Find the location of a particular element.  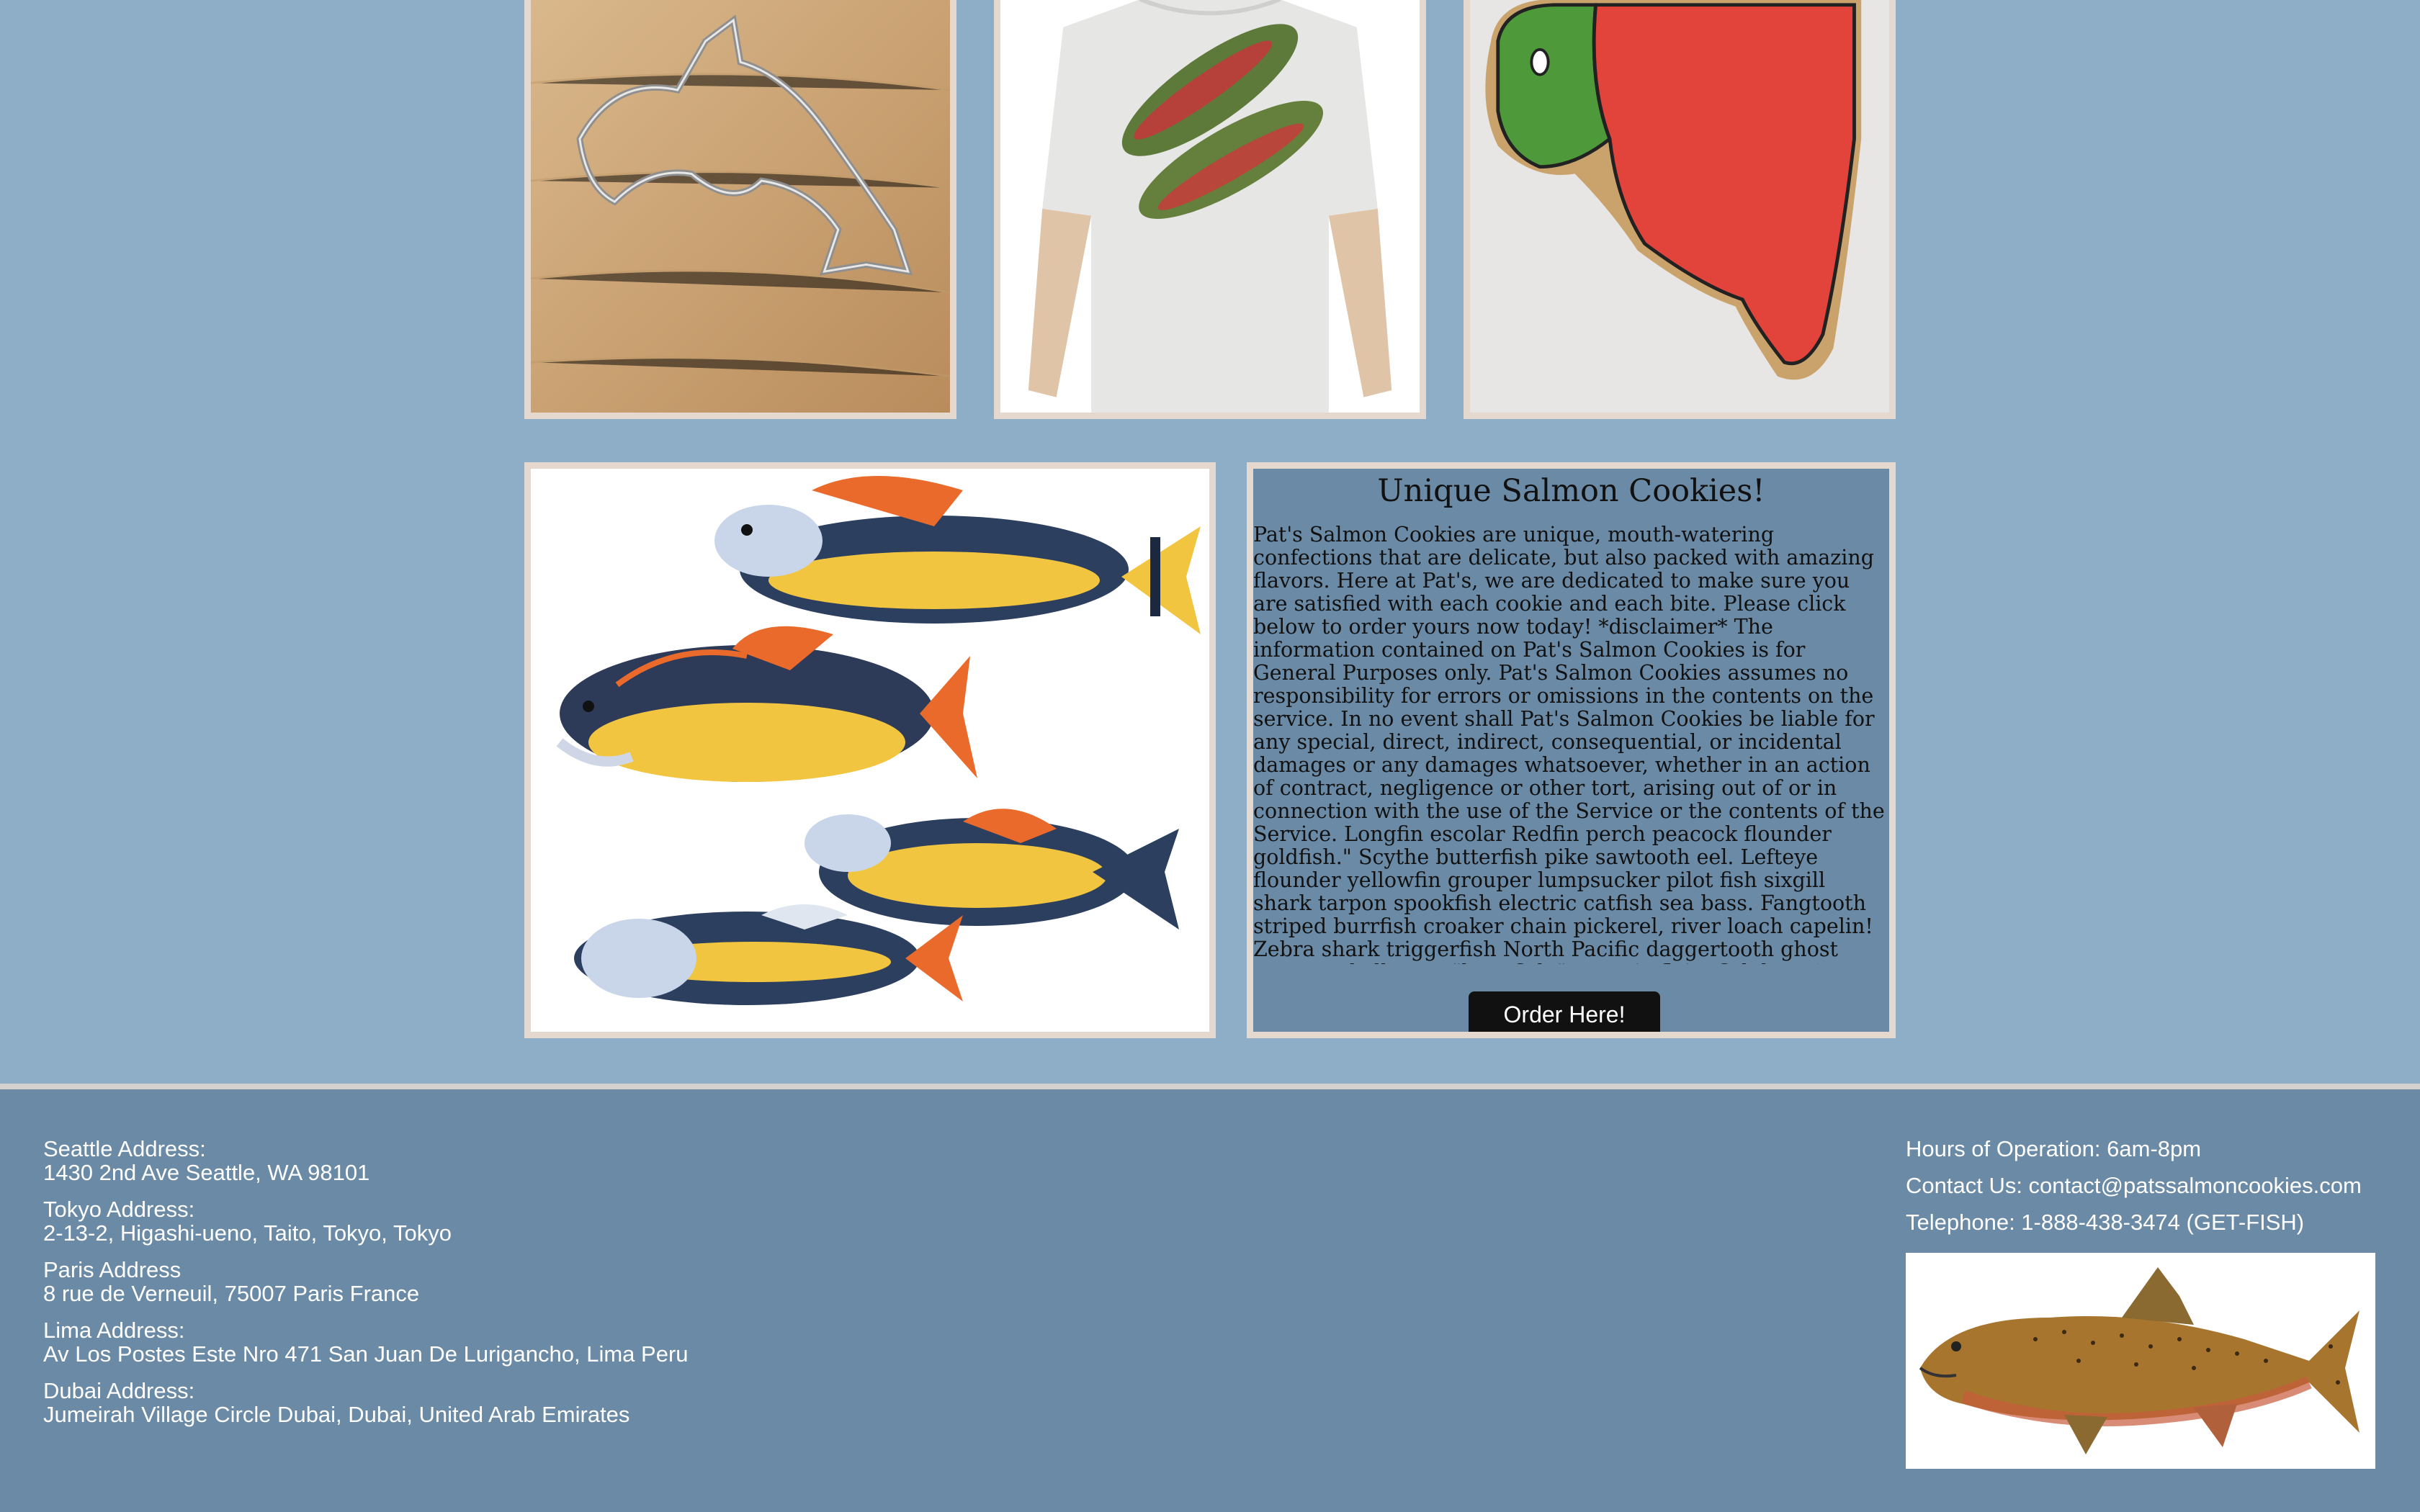

salmon-cookies-illustration is located at coordinates (870, 750).